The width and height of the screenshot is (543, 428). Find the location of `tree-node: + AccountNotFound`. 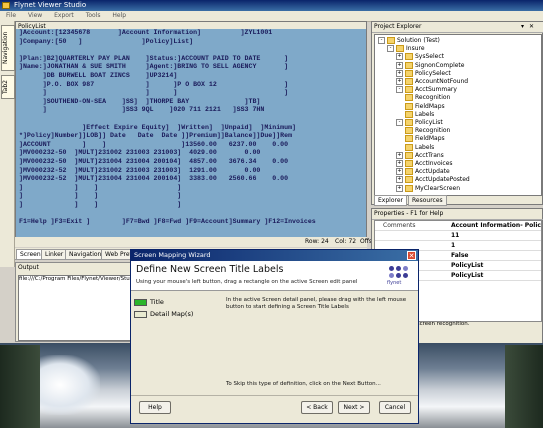

tree-node: + AccountNotFound is located at coordinates (432, 81).